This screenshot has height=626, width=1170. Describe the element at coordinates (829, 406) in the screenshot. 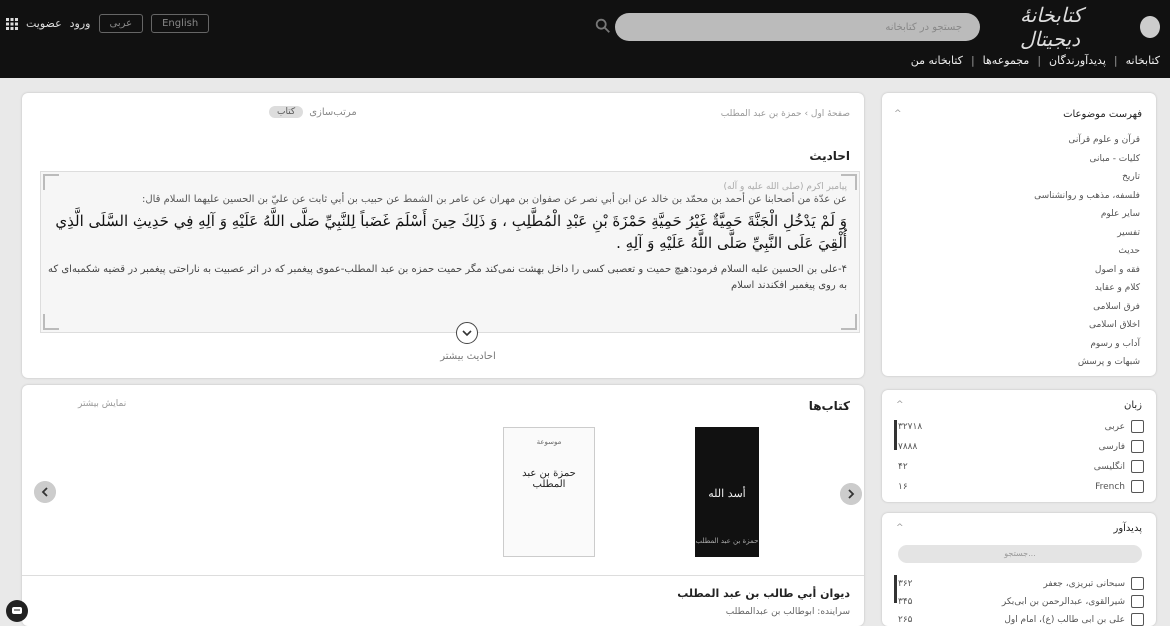

I see `books-title: کتاب‌ها` at that location.